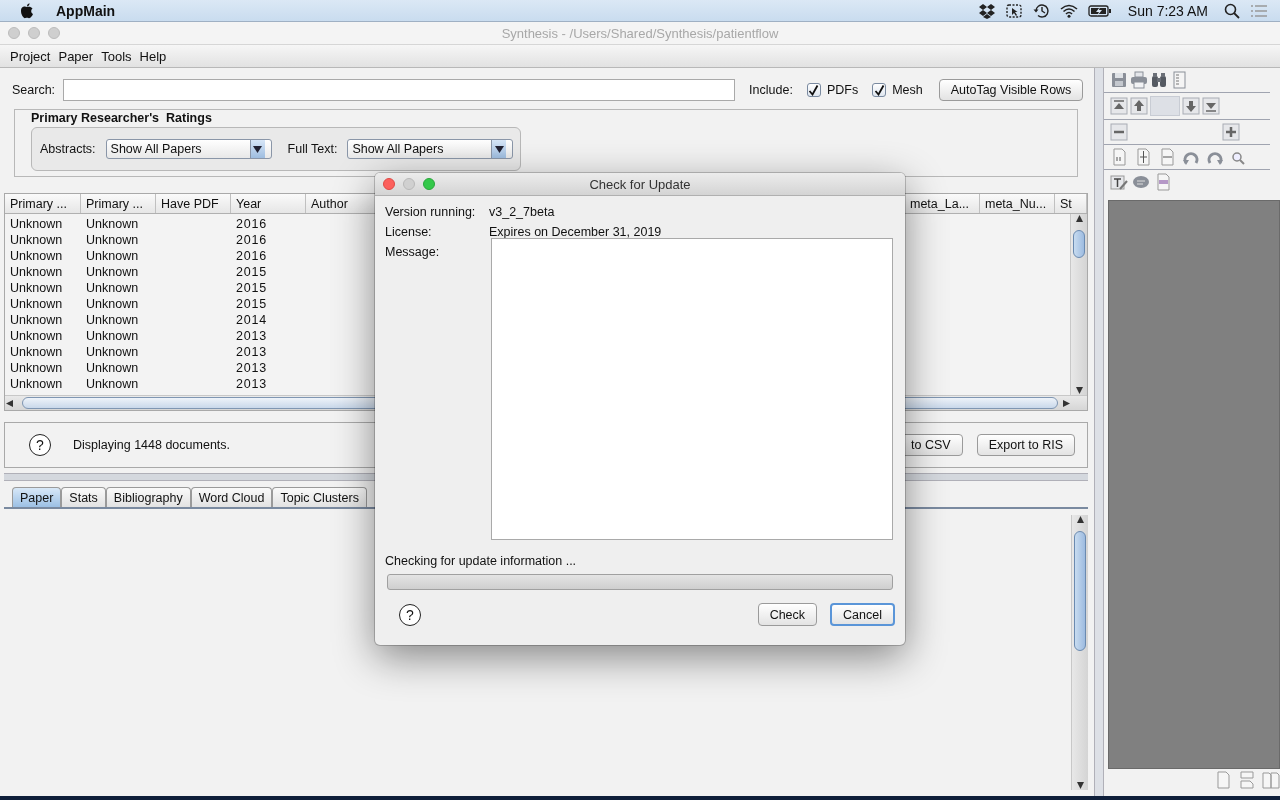  I want to click on dialog-button: Check, so click(787, 614).